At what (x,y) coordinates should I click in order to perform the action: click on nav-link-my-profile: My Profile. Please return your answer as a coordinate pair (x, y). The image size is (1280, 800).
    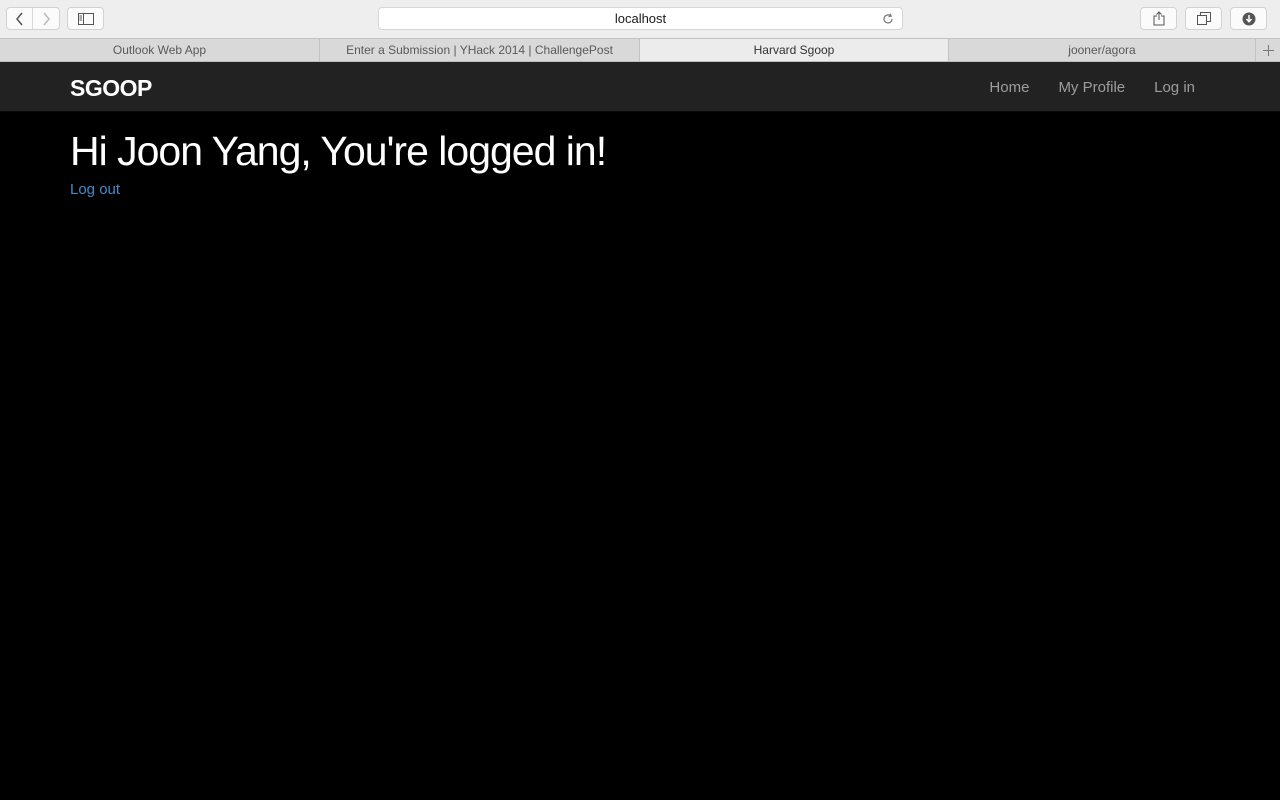
    Looking at the image, I should click on (1091, 87).